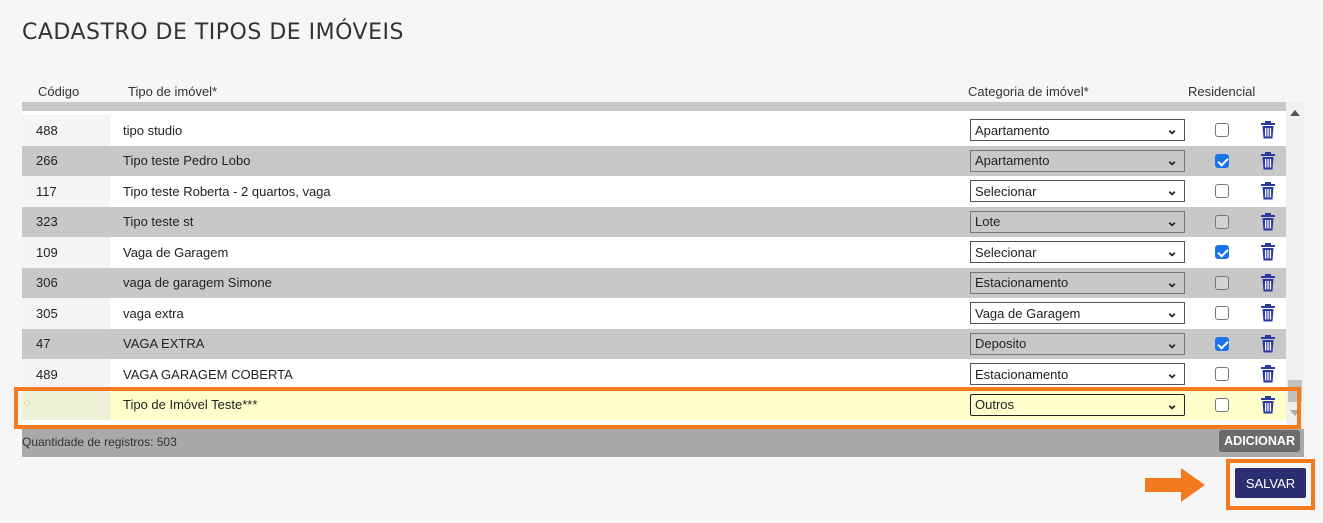 Image resolution: width=1323 pixels, height=523 pixels. What do you see at coordinates (163, 344) in the screenshot?
I see `type-cell: VAGA EXTRA` at bounding box center [163, 344].